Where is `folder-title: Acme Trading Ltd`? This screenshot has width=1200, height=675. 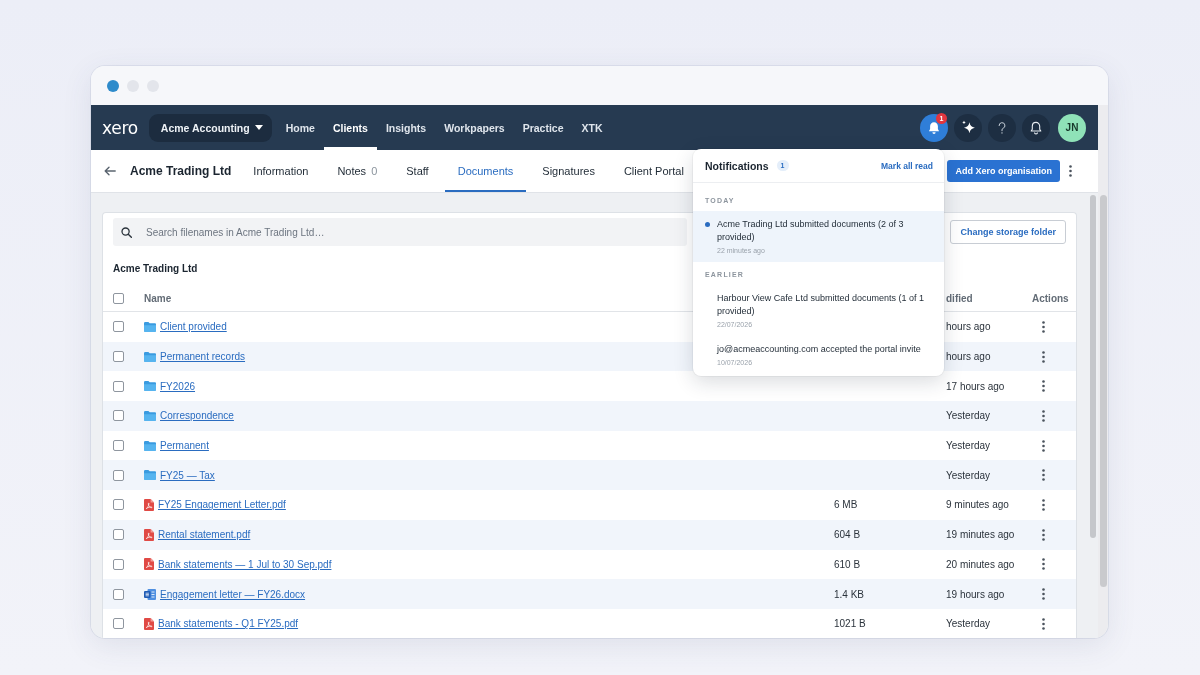 folder-title: Acme Trading Ltd is located at coordinates (155, 269).